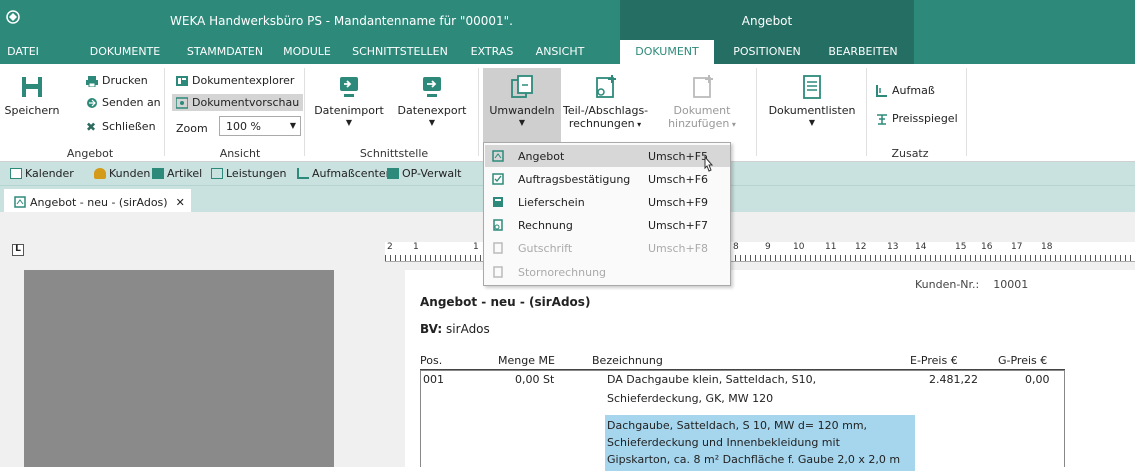 Image resolution: width=1135 pixels, height=471 pixels. I want to click on tab-dokument: DOKUMENT, so click(667, 52).